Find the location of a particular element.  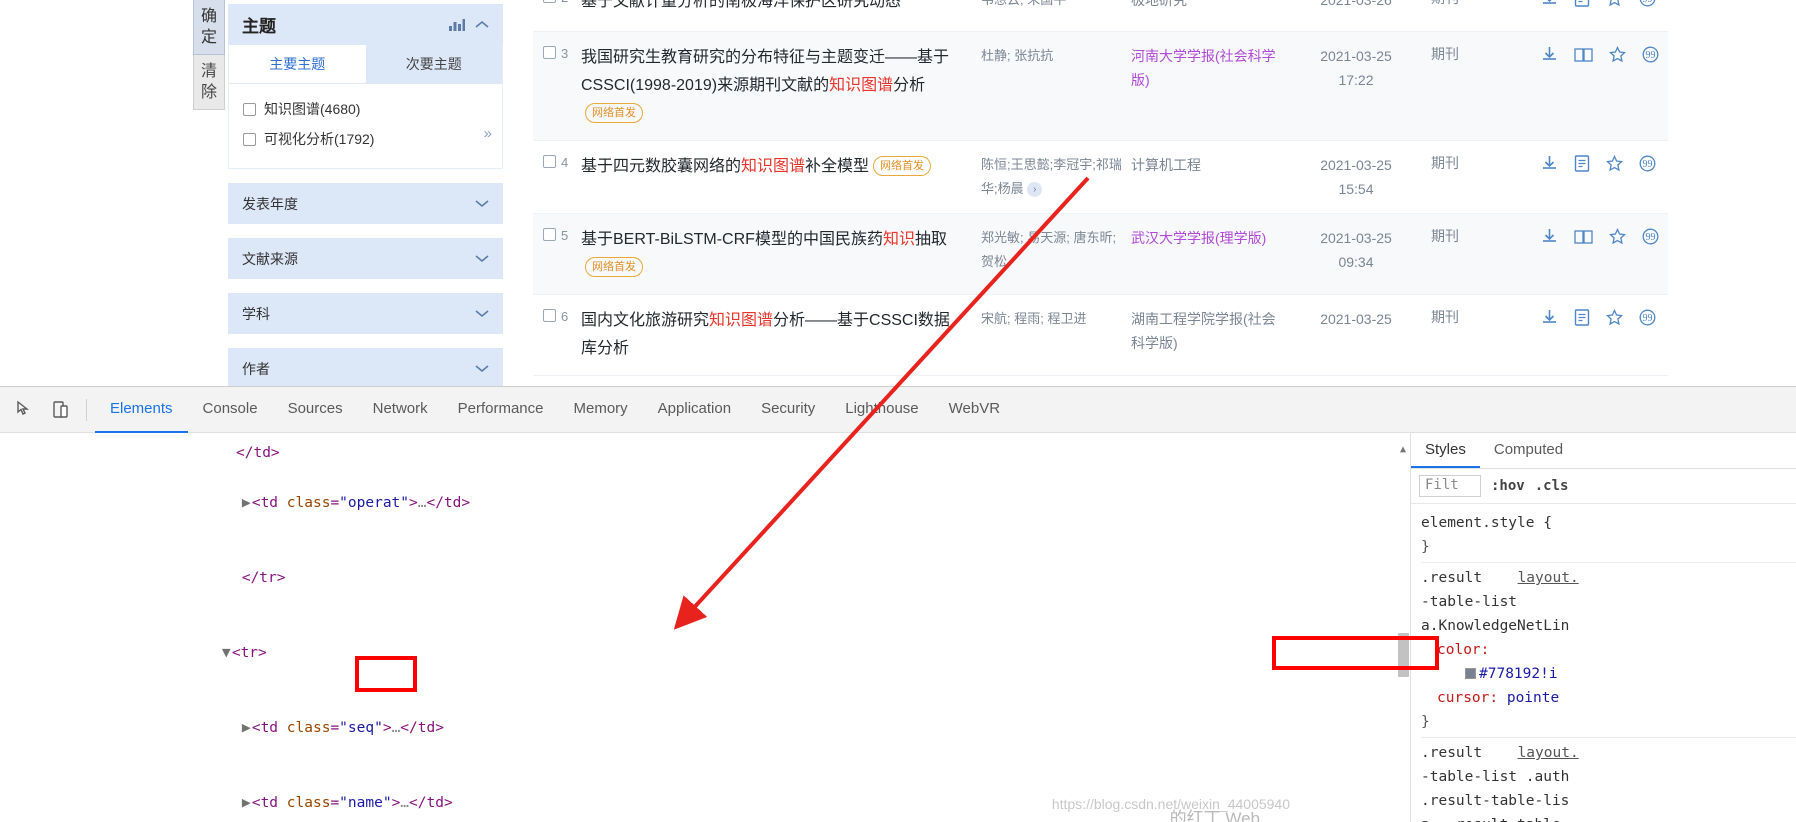

filter-panel-author-header: 作者 is located at coordinates (365, 367).